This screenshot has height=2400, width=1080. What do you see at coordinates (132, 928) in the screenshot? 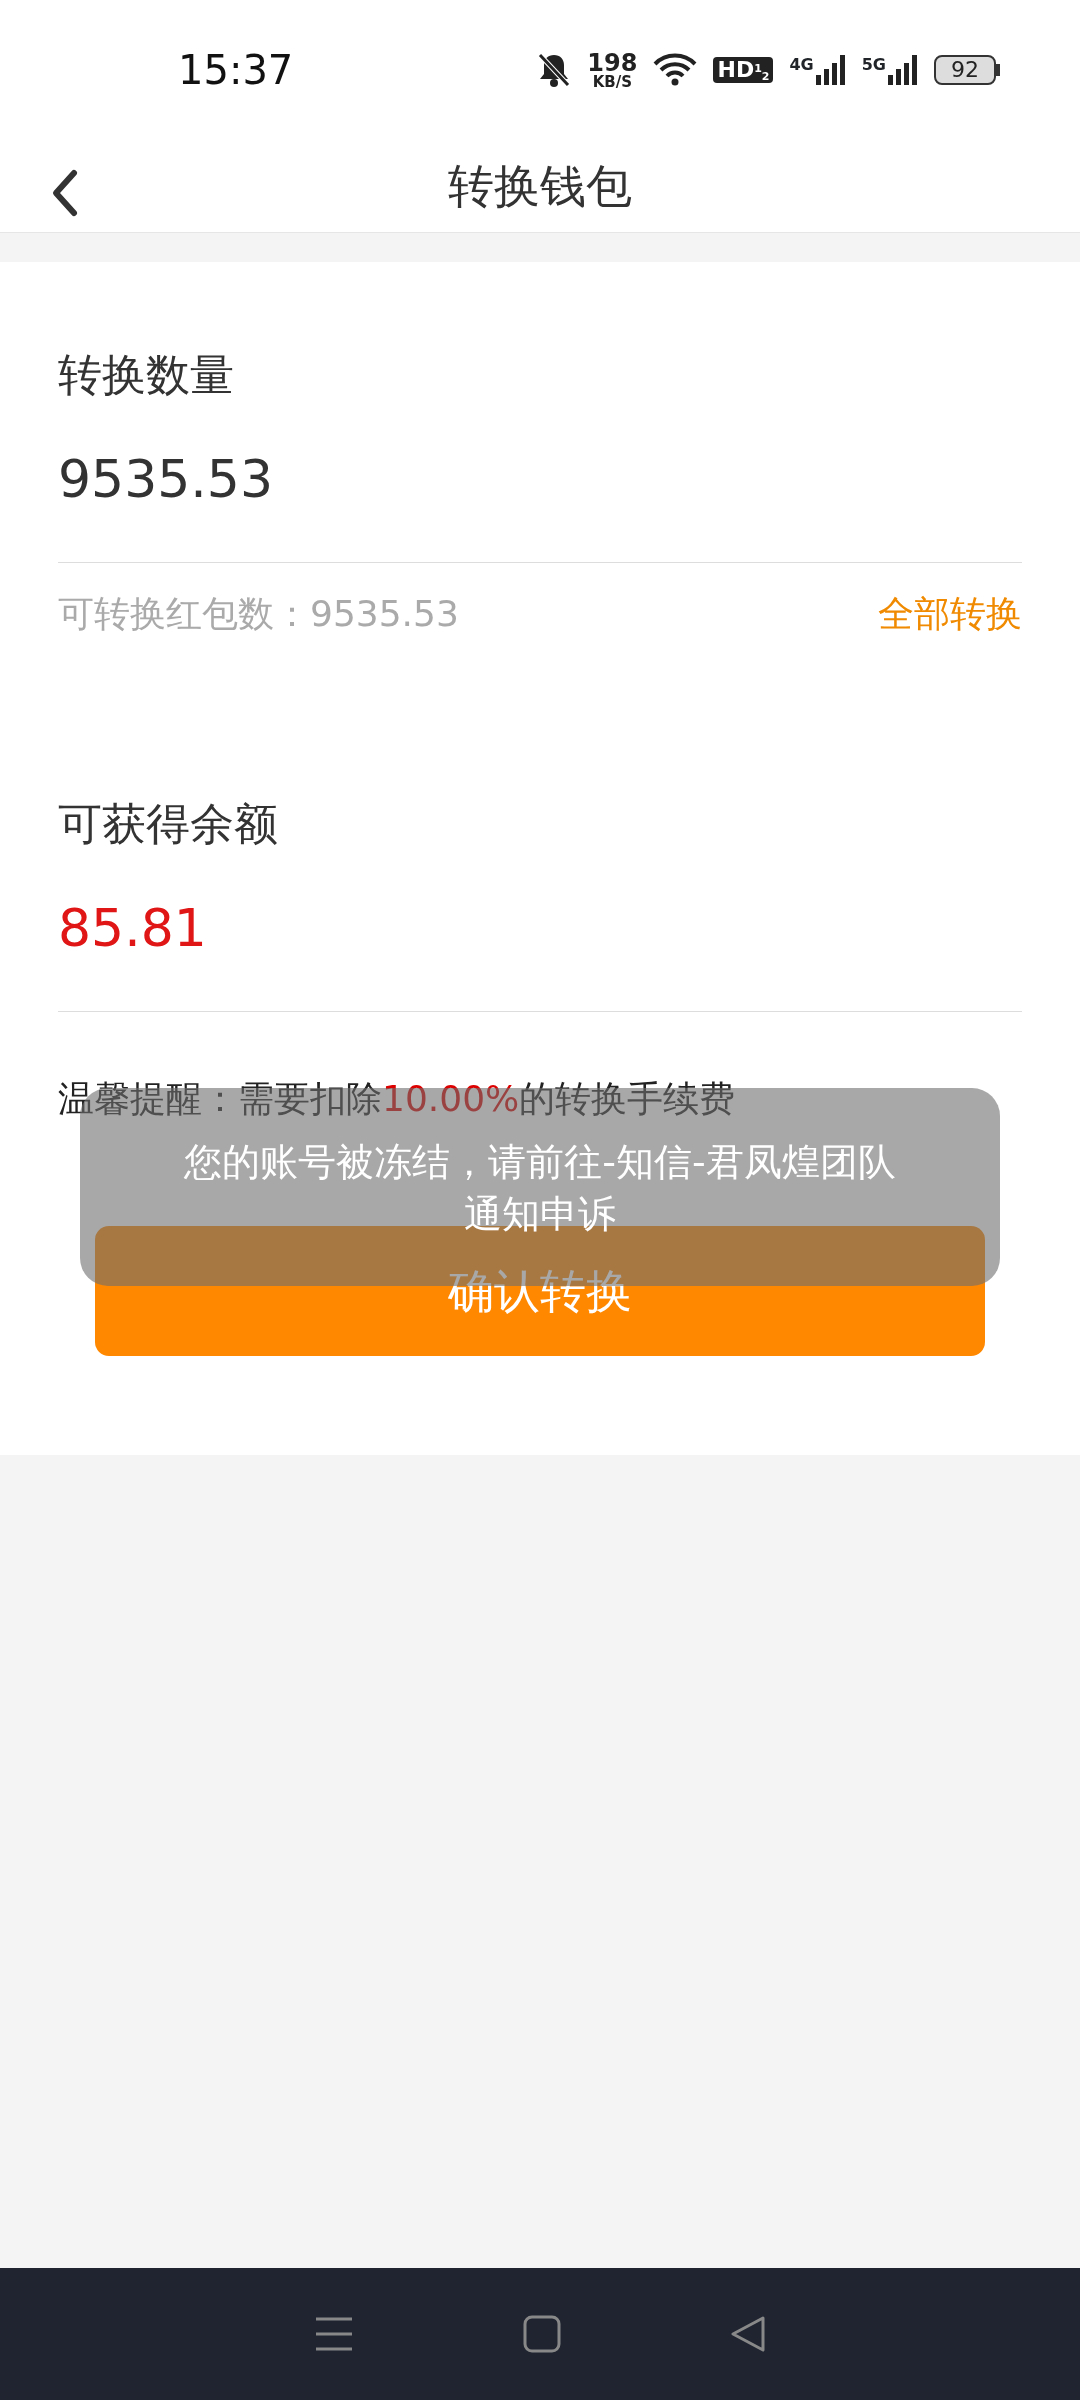
I see `balance-value: 85.81` at bounding box center [132, 928].